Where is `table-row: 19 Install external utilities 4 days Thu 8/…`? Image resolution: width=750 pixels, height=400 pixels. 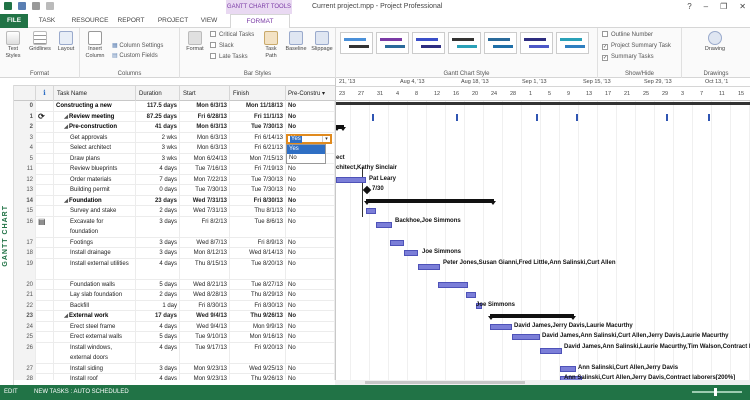 table-row: 19 Install external utilities 4 days Thu 8/… is located at coordinates (174, 269).